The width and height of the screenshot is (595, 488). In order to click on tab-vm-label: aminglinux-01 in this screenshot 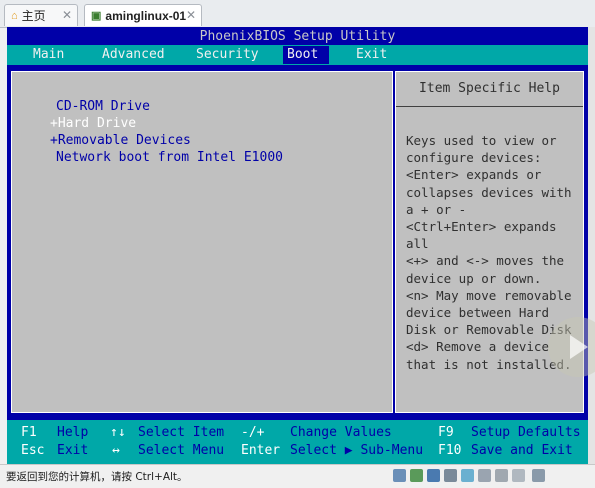, I will do `click(146, 15)`.